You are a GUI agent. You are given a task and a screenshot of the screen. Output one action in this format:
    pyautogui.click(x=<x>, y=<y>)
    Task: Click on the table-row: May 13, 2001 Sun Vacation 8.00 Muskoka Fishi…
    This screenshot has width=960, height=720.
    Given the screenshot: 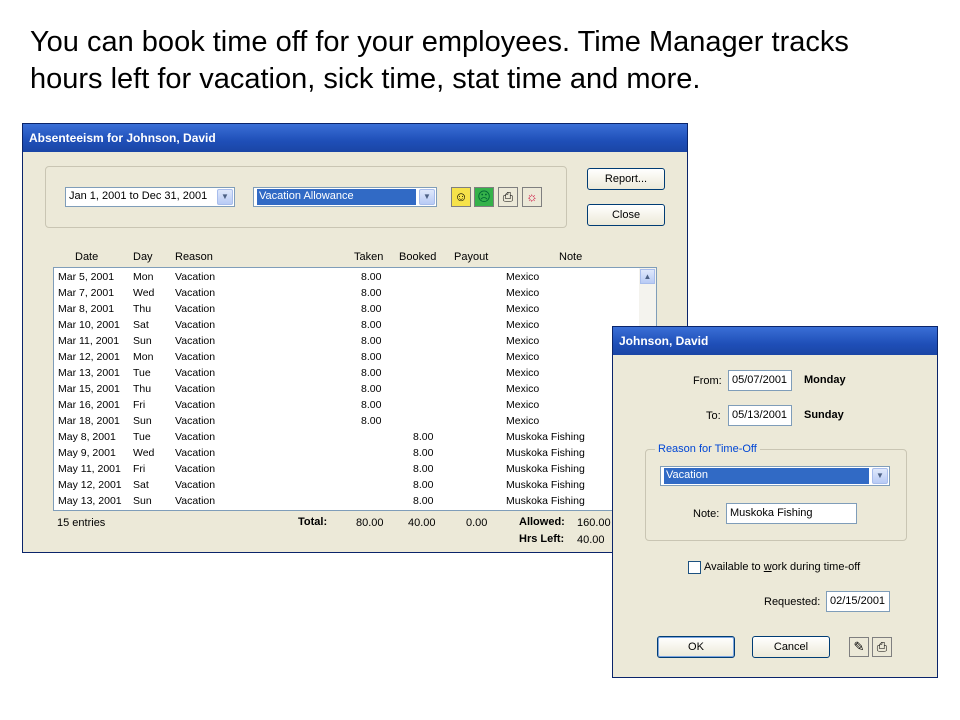 What is the action you would take?
    pyautogui.click(x=347, y=501)
    